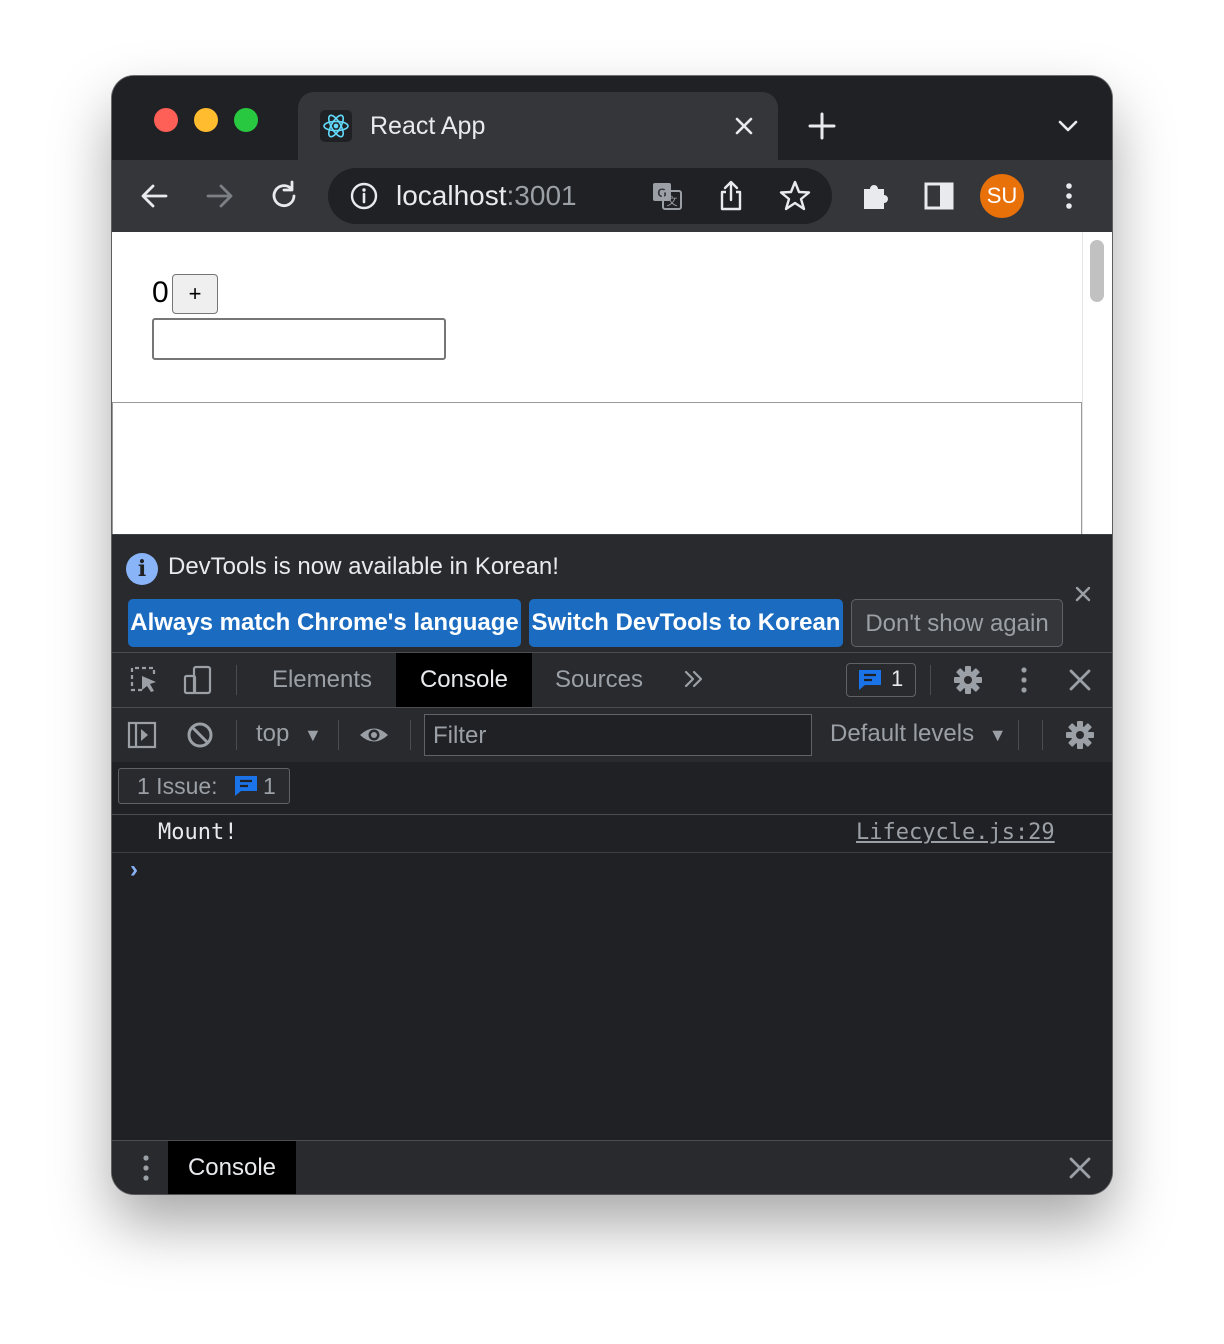  Describe the element at coordinates (902, 733) in the screenshot. I see `log-levels-label: Default levels` at that location.